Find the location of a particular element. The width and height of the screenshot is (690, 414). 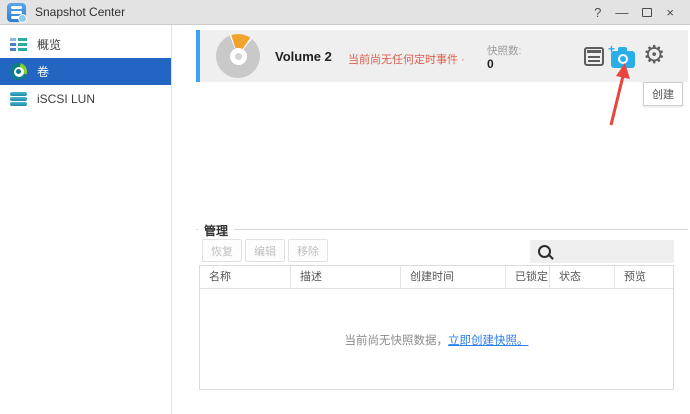

overview-list-icon is located at coordinates (18, 44).